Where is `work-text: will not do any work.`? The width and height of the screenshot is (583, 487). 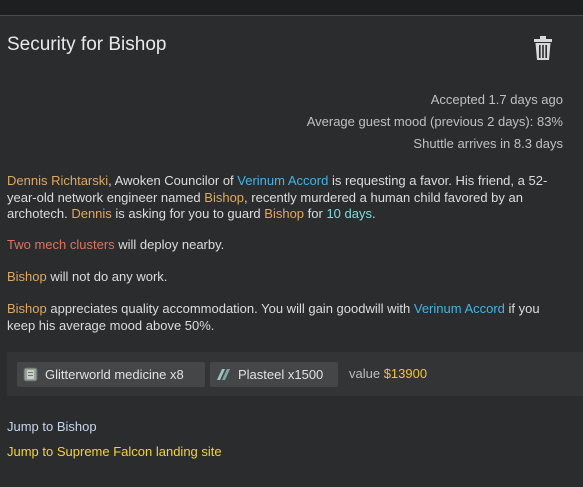
work-text: will not do any work. is located at coordinates (107, 276).